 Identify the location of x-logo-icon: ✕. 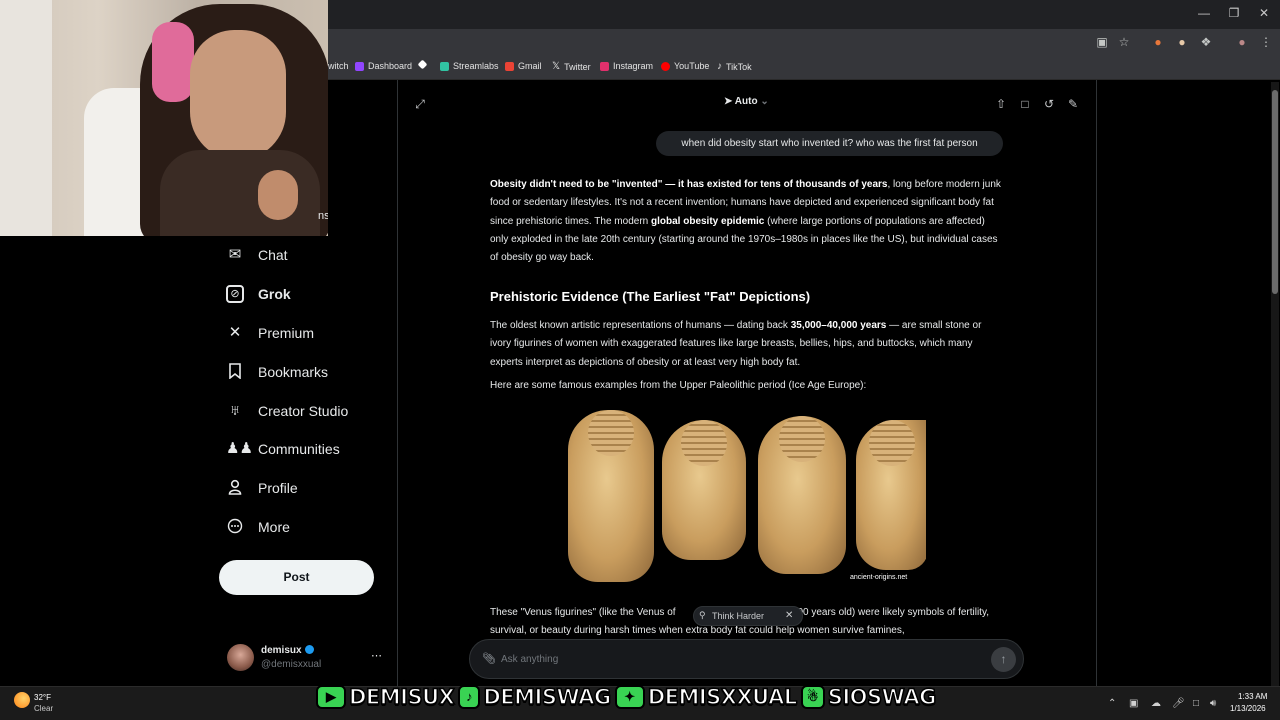
(235, 332).